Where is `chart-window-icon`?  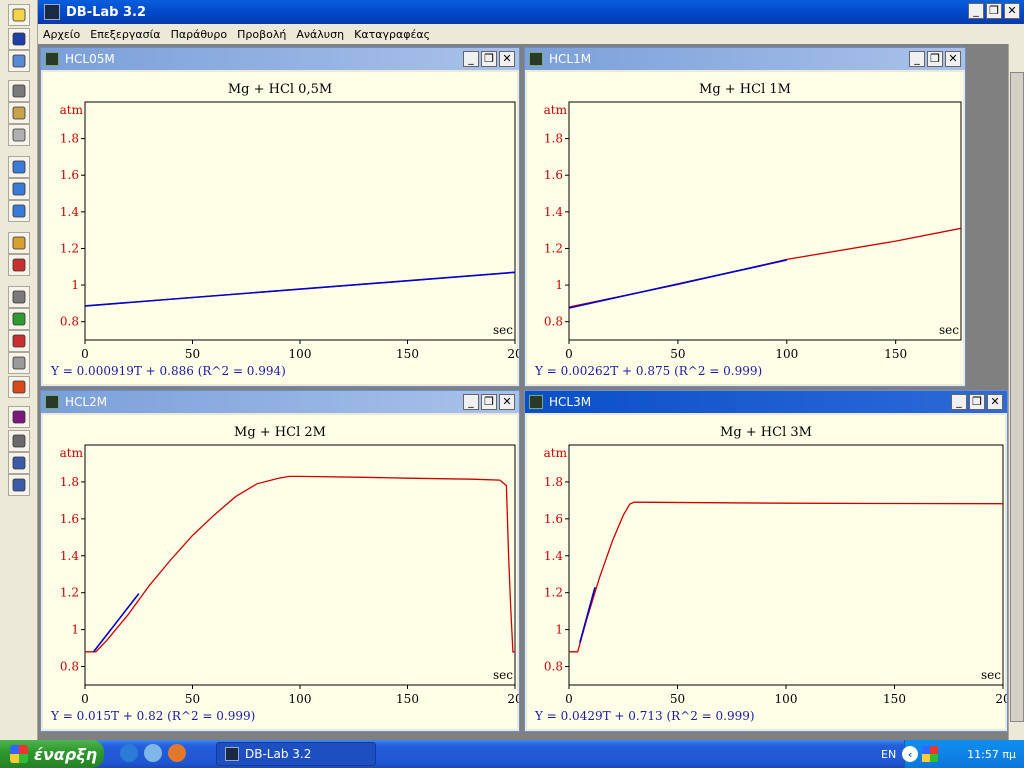
chart-window-icon is located at coordinates (536, 59).